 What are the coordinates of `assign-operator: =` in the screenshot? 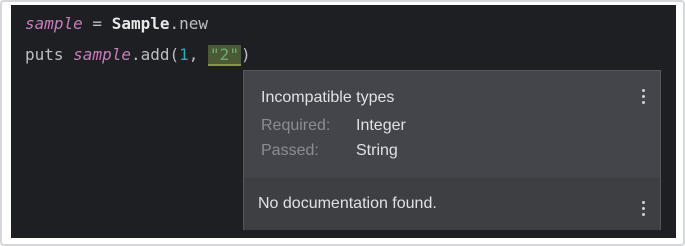 It's located at (97, 23).